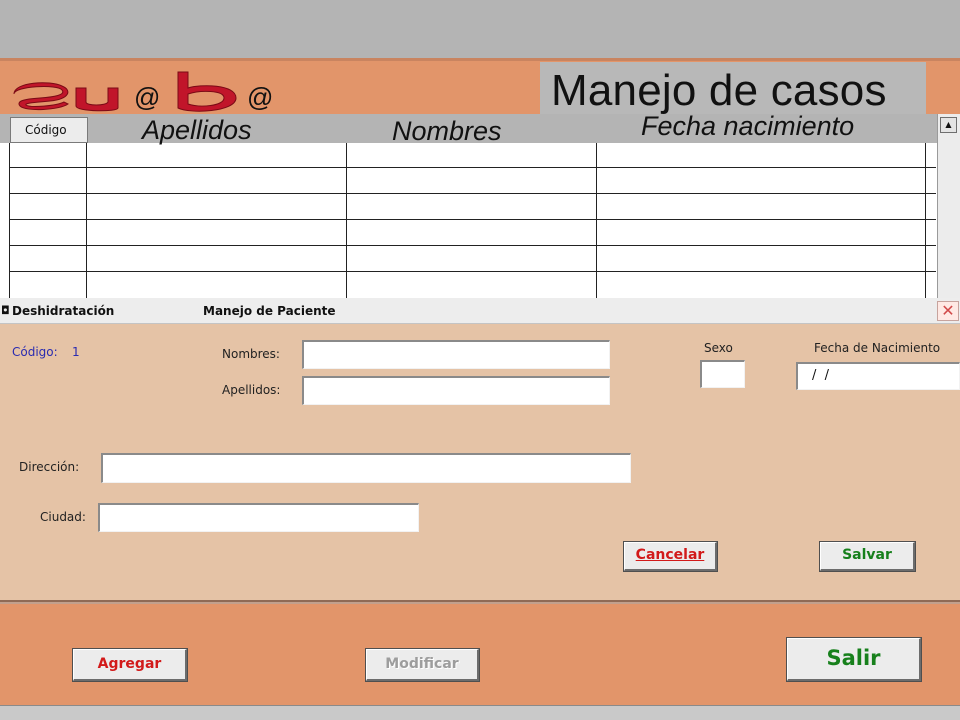 Image resolution: width=960 pixels, height=720 pixels. I want to click on exit-button-label: Salir, so click(853, 658).